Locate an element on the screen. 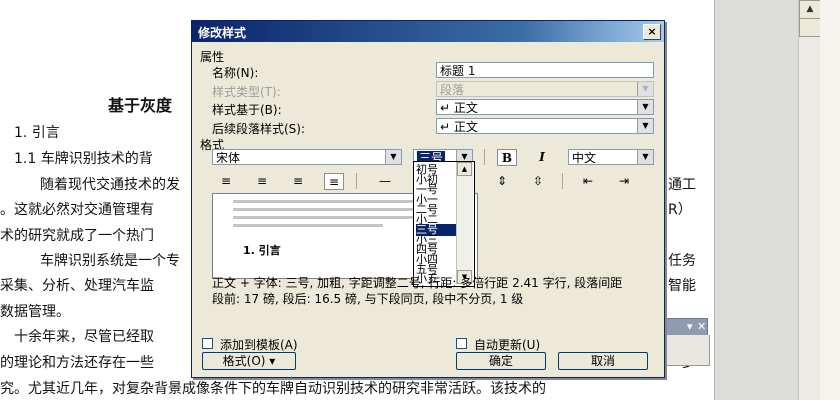 The height and width of the screenshot is (400, 840). next-style-select: ↵ 正文 ▼ is located at coordinates (545, 126).